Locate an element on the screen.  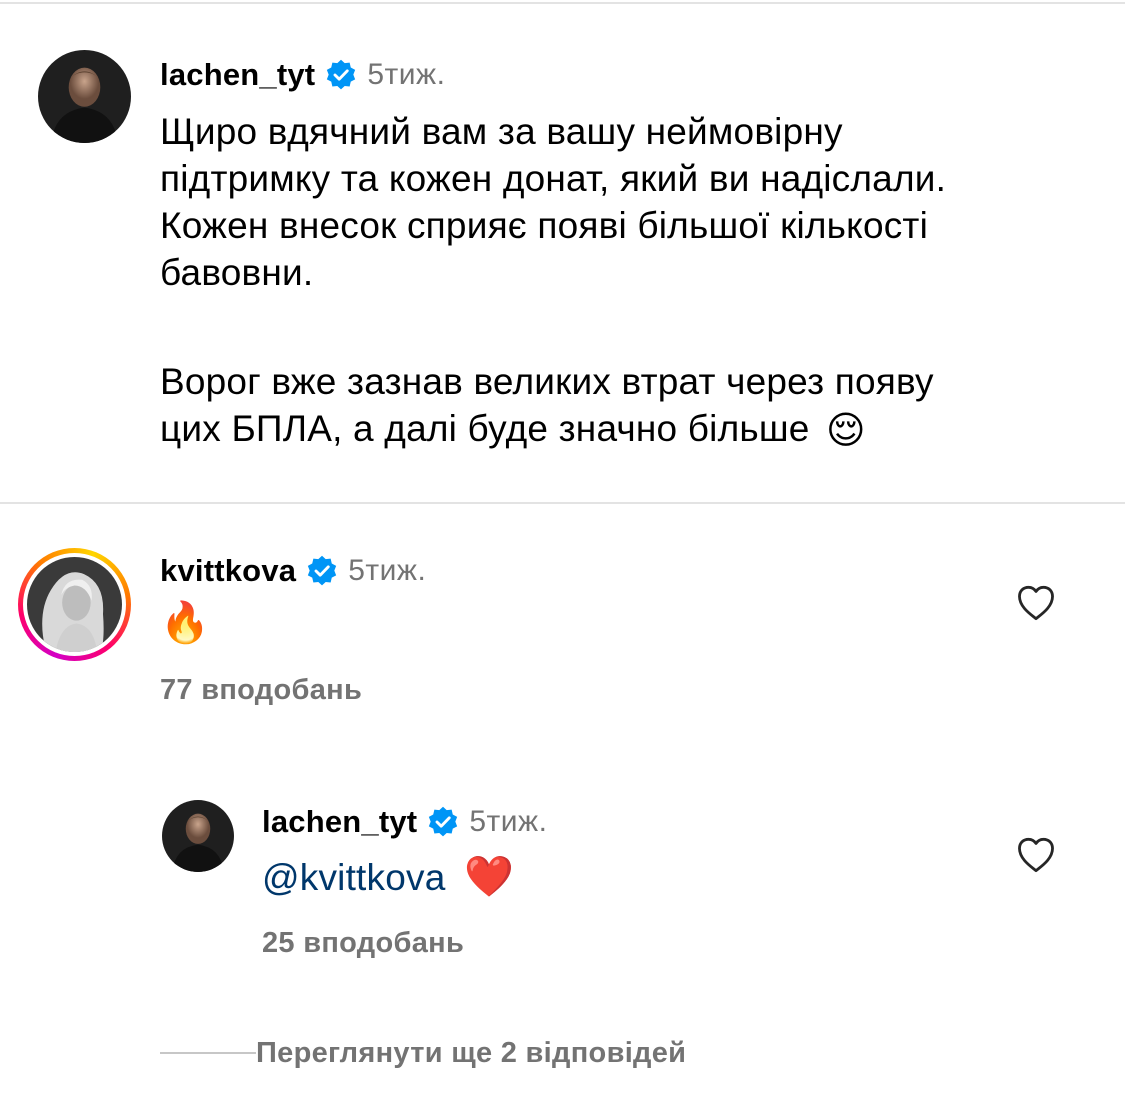
view-more-replies-button: Переглянути ще 2 відповідей is located at coordinates (423, 1053).